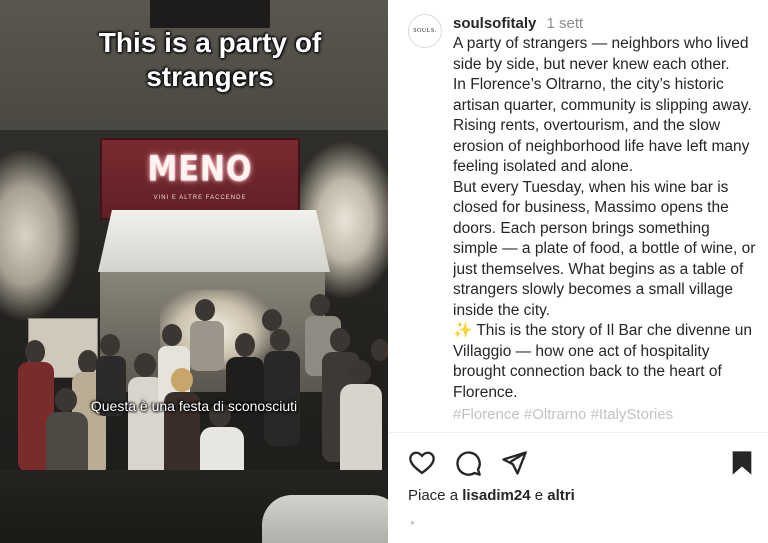 The image size is (768, 543). What do you see at coordinates (210, 59) in the screenshot?
I see `video-overlay-title: This is a party of strangers` at bounding box center [210, 59].